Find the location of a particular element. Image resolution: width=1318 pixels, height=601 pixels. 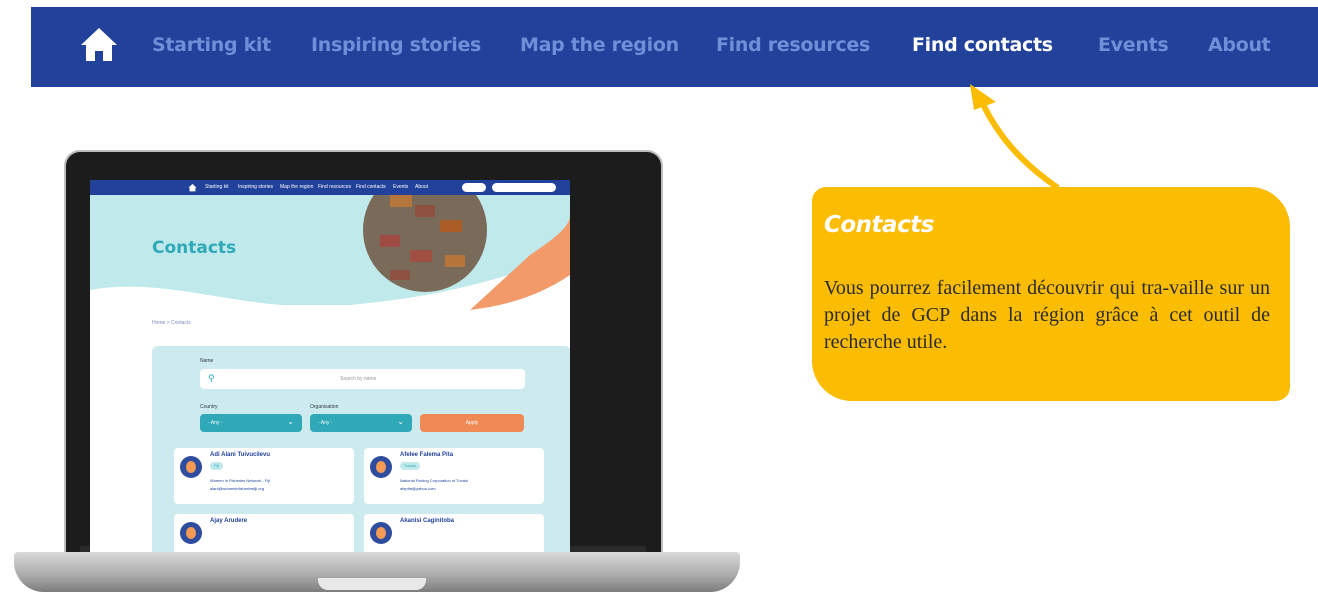

contact-organisation: Women in Fisheries Network - Fiji is located at coordinates (240, 480).